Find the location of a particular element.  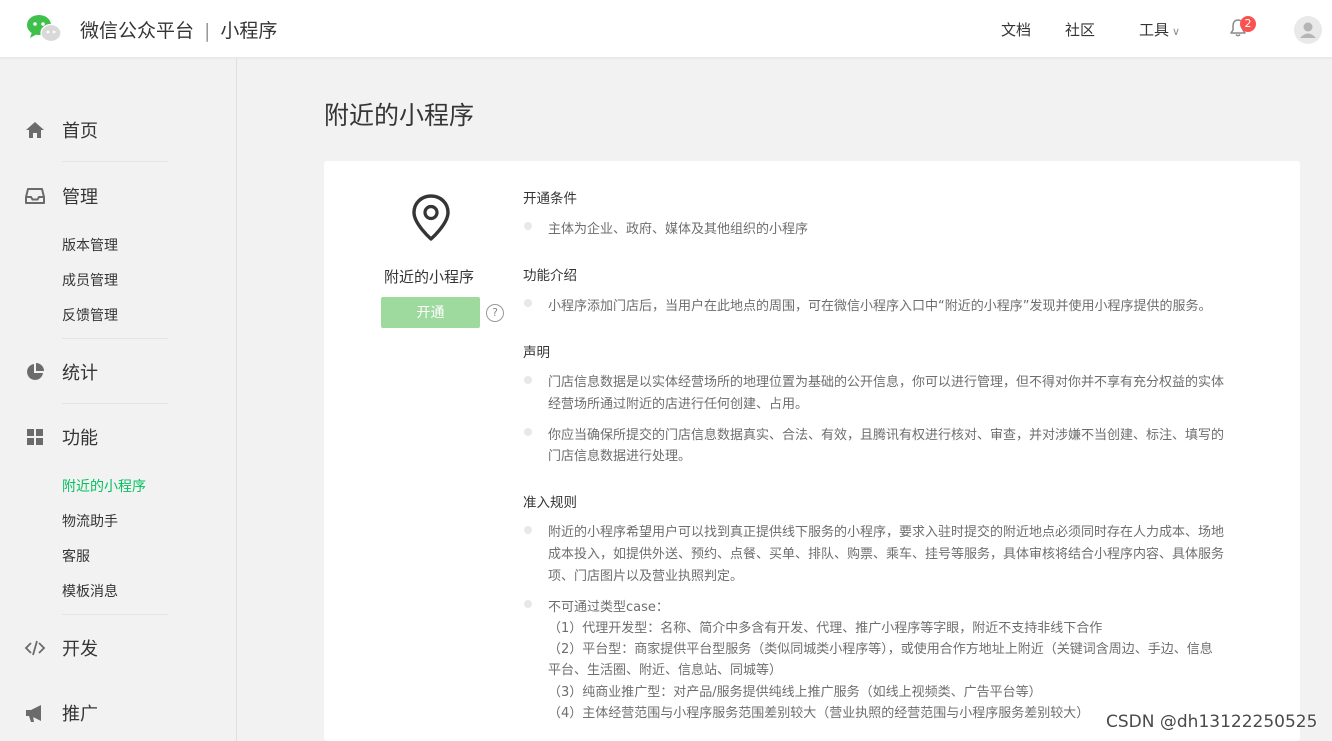

rules-2-item-2-line-2: 平台、生活圈、附近、信息站、同城等） is located at coordinates (665, 670).